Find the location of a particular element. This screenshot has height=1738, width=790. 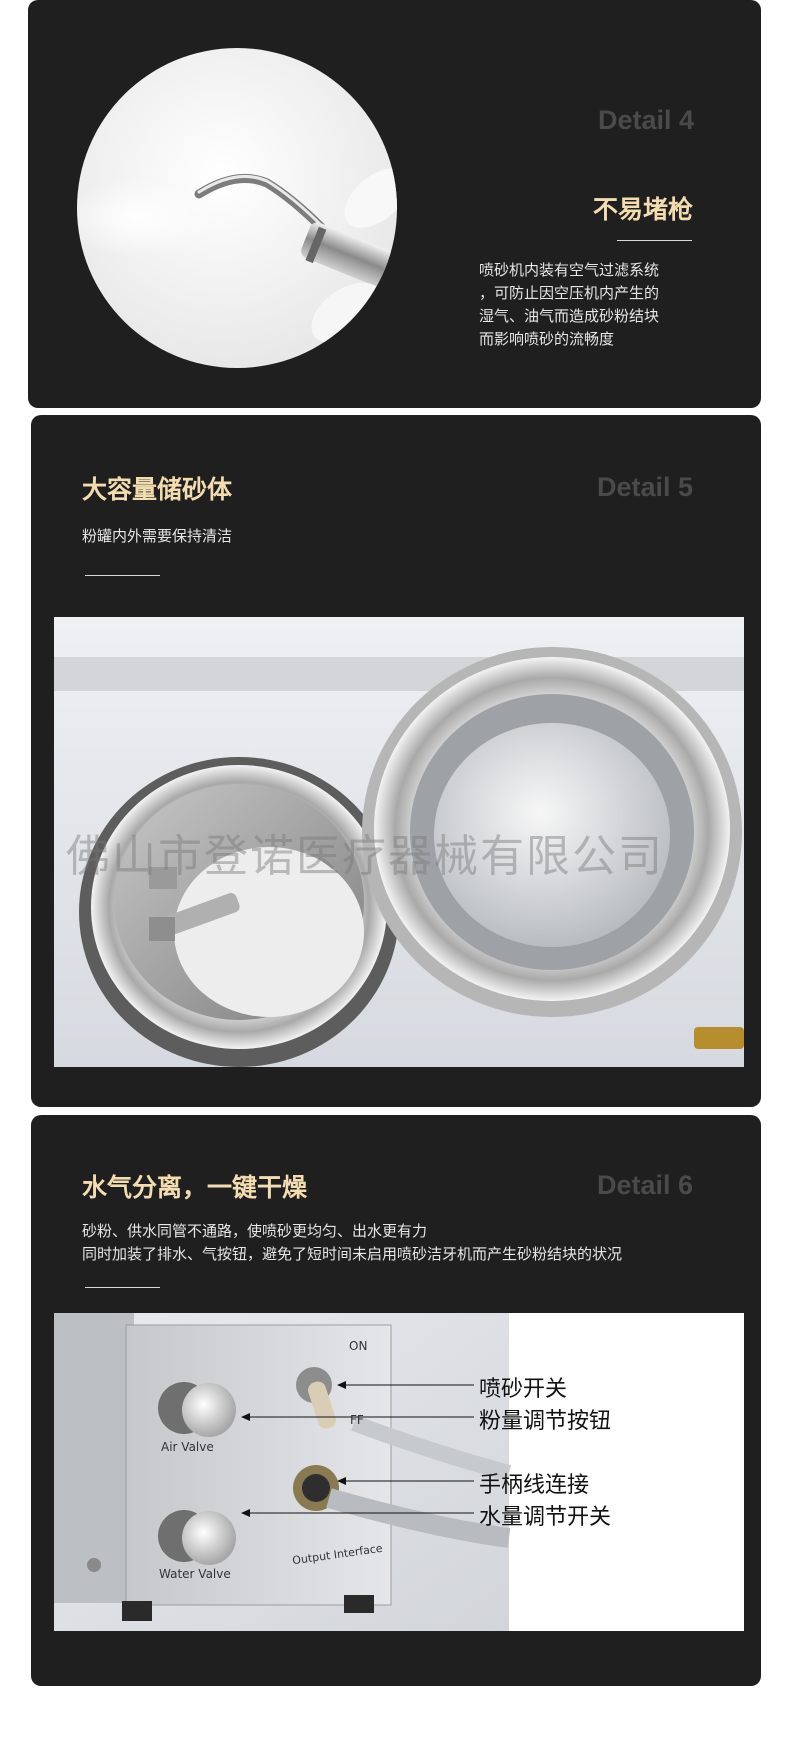

section-title: 大容量储砂体 is located at coordinates (157, 489).